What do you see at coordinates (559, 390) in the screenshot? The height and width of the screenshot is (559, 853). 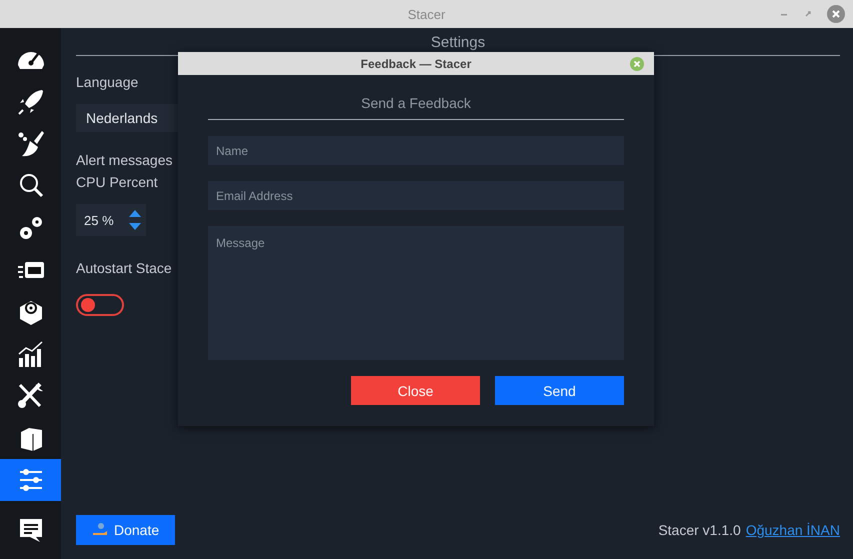 I see `send-button: Send` at bounding box center [559, 390].